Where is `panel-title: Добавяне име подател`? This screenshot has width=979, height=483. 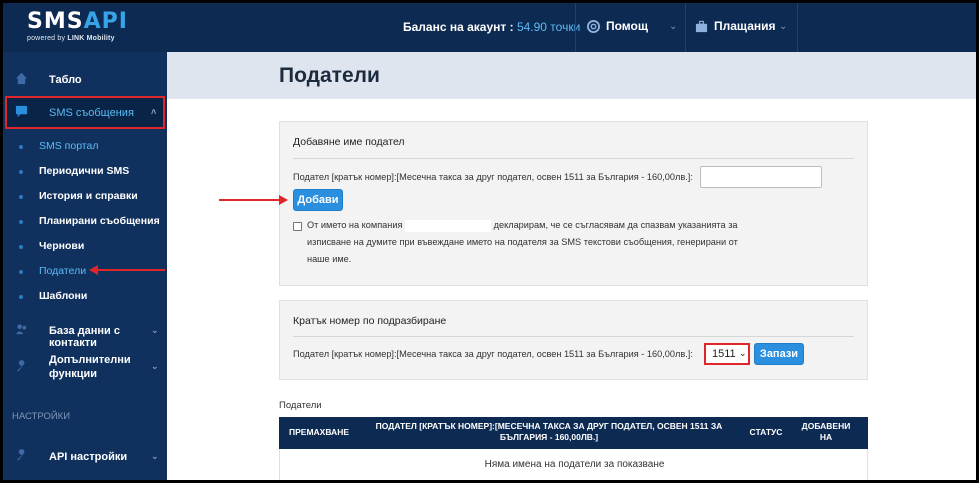
panel-title: Добавяне име подател is located at coordinates (349, 142).